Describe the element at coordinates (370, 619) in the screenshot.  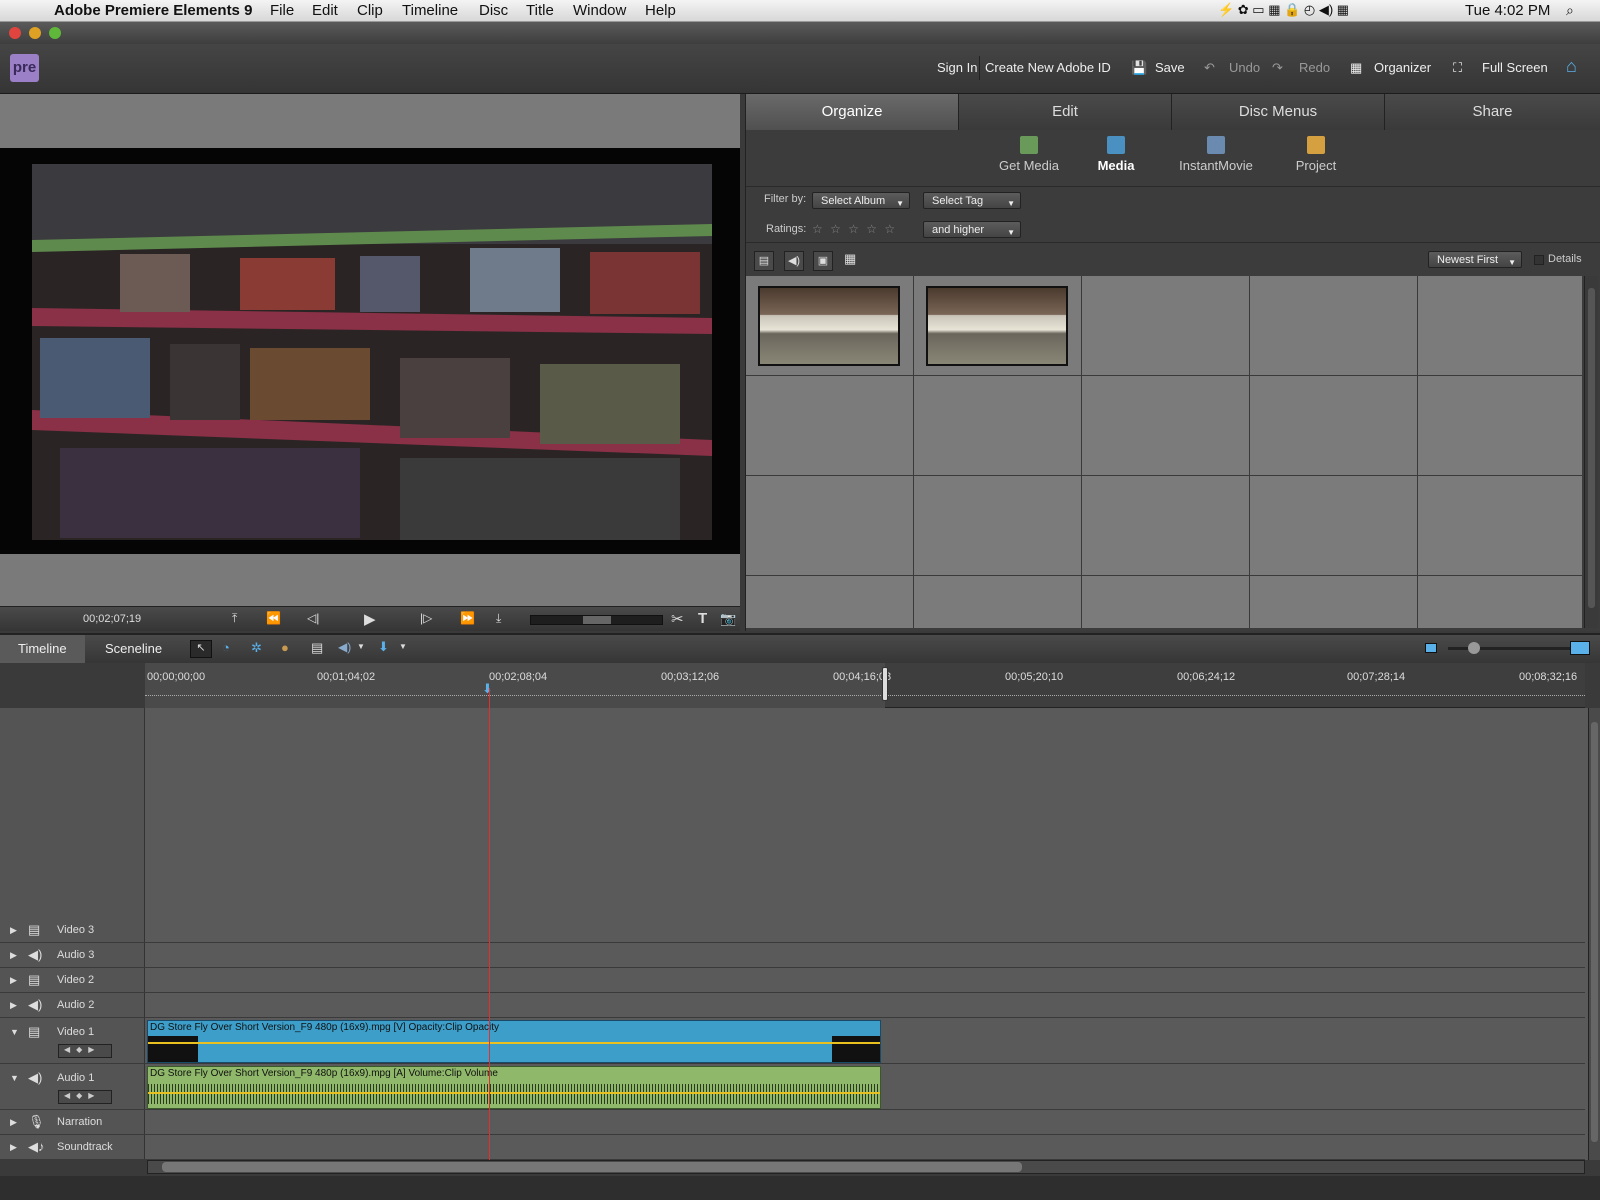
I see `play-icon: ▶` at that location.